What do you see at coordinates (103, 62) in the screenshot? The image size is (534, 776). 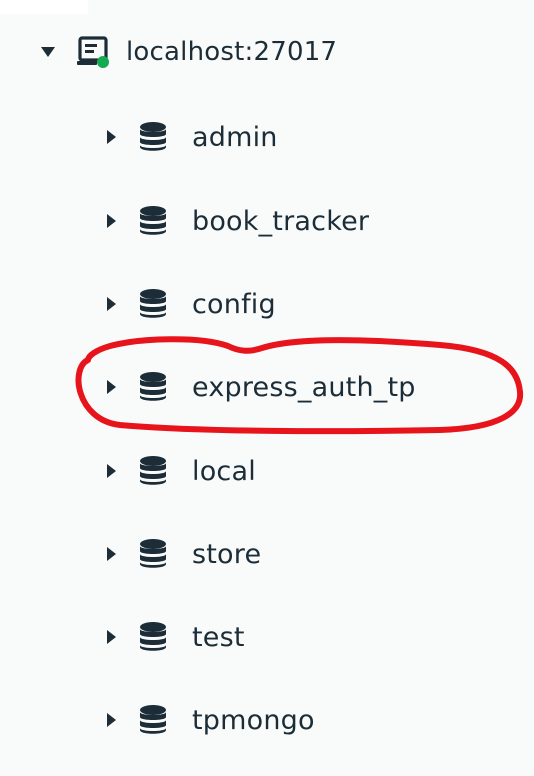 I see `connection-status-dot` at bounding box center [103, 62].